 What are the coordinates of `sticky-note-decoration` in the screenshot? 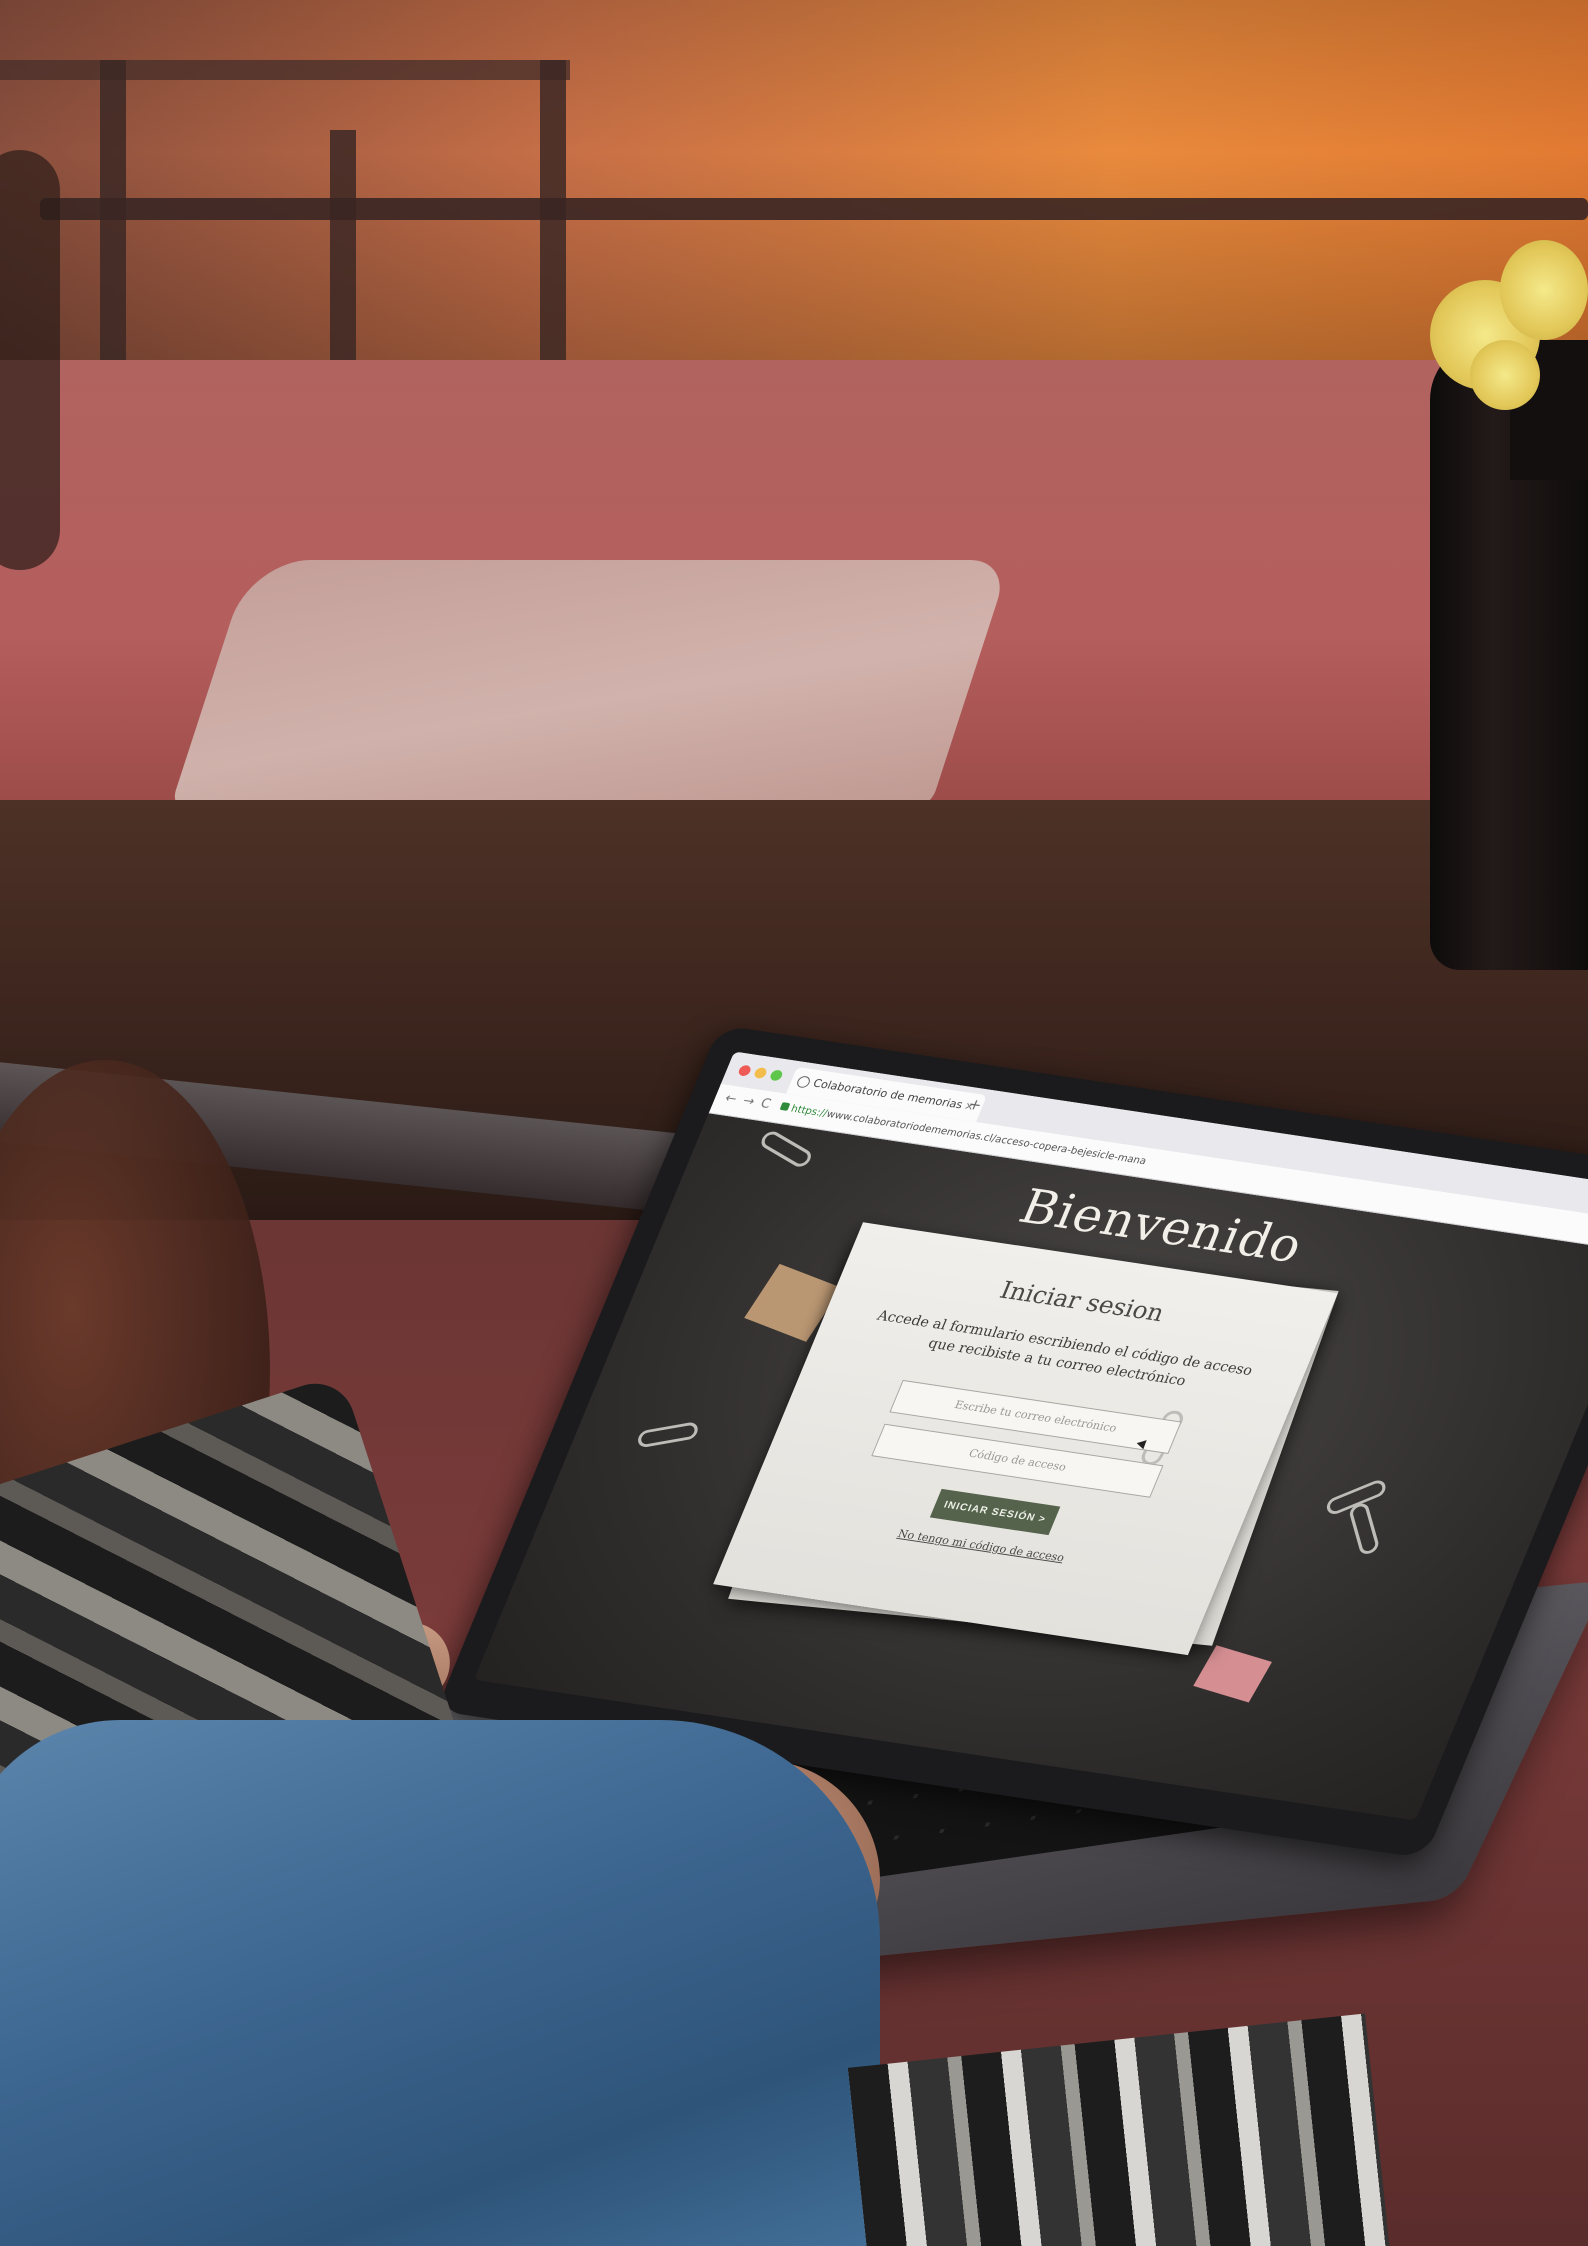 It's located at (1232, 1674).